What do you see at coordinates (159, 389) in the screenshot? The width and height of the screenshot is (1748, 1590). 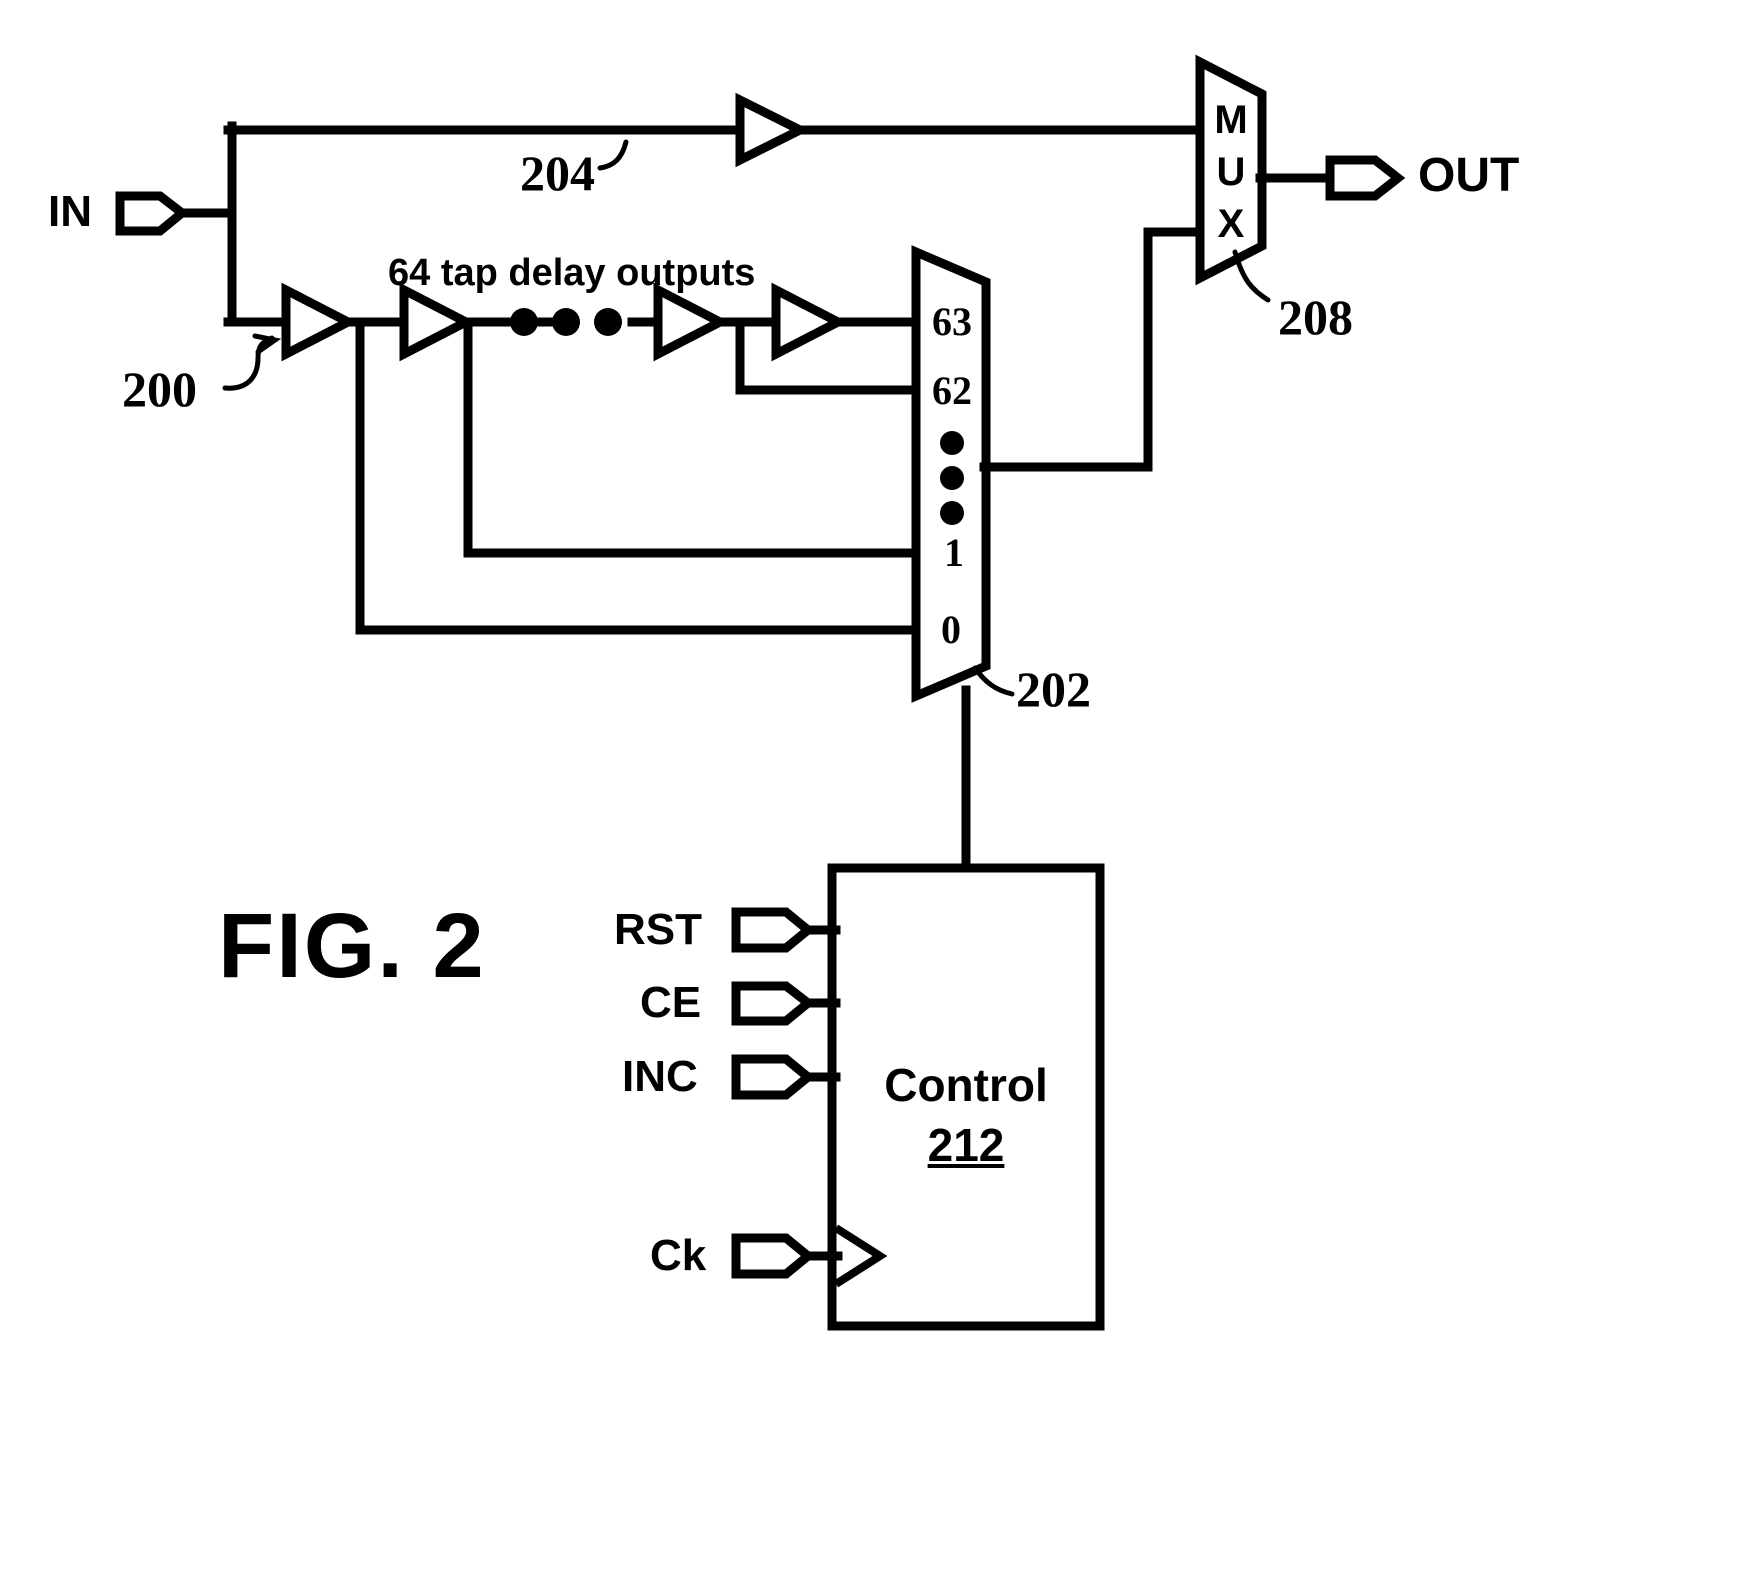 I see `reference-200: 200` at bounding box center [159, 389].